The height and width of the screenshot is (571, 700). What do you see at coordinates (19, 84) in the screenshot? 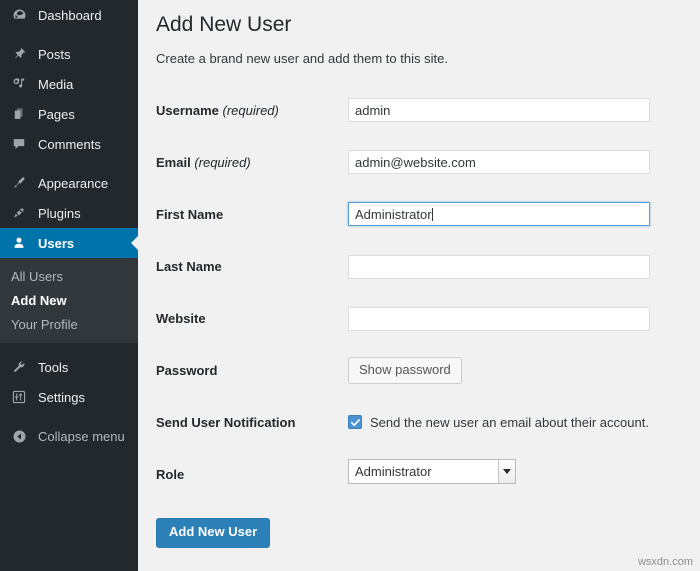
I see `media-icon` at bounding box center [19, 84].